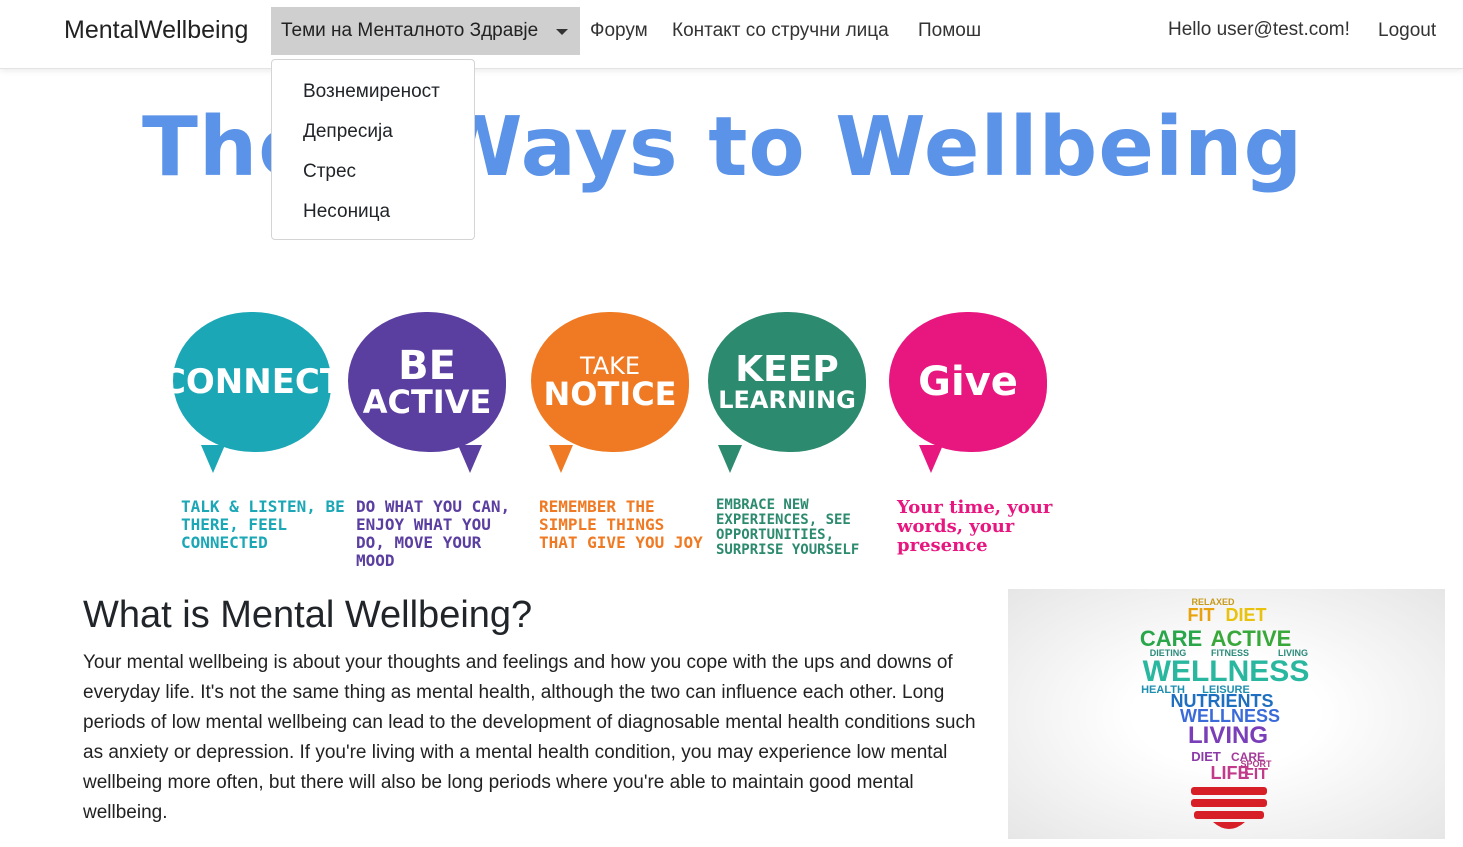  What do you see at coordinates (371, 92) in the screenshot?
I see `dropdown-item-anxiety: Вознемиреност` at bounding box center [371, 92].